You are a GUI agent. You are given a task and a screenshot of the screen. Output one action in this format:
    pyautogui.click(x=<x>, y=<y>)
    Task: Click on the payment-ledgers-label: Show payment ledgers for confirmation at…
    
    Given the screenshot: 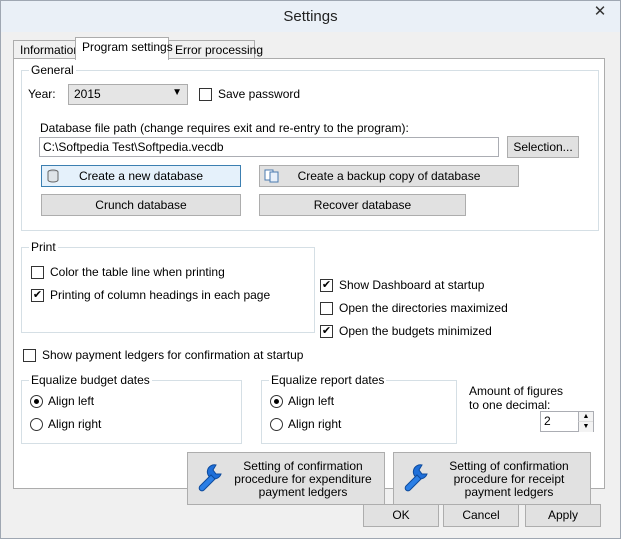 What is the action you would take?
    pyautogui.click(x=173, y=355)
    